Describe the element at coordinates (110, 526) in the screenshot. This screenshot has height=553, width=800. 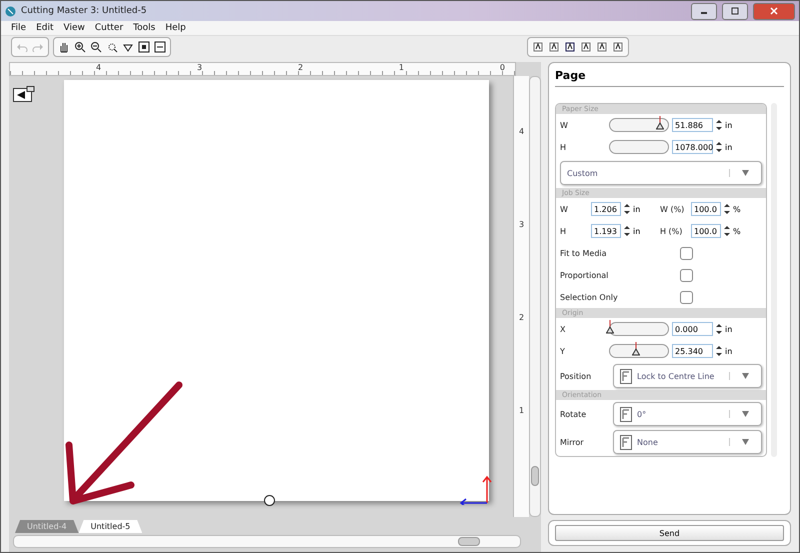
I see `document-tab: Untitled-5` at that location.